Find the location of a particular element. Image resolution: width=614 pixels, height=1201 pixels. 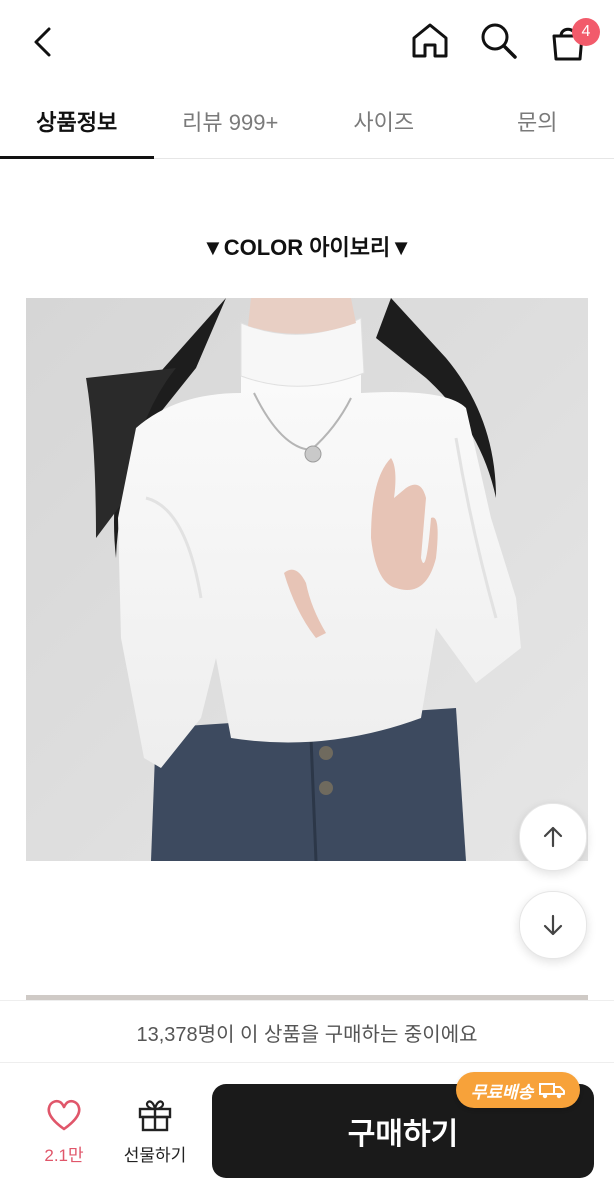

arrow-down-icon is located at coordinates (553, 925).